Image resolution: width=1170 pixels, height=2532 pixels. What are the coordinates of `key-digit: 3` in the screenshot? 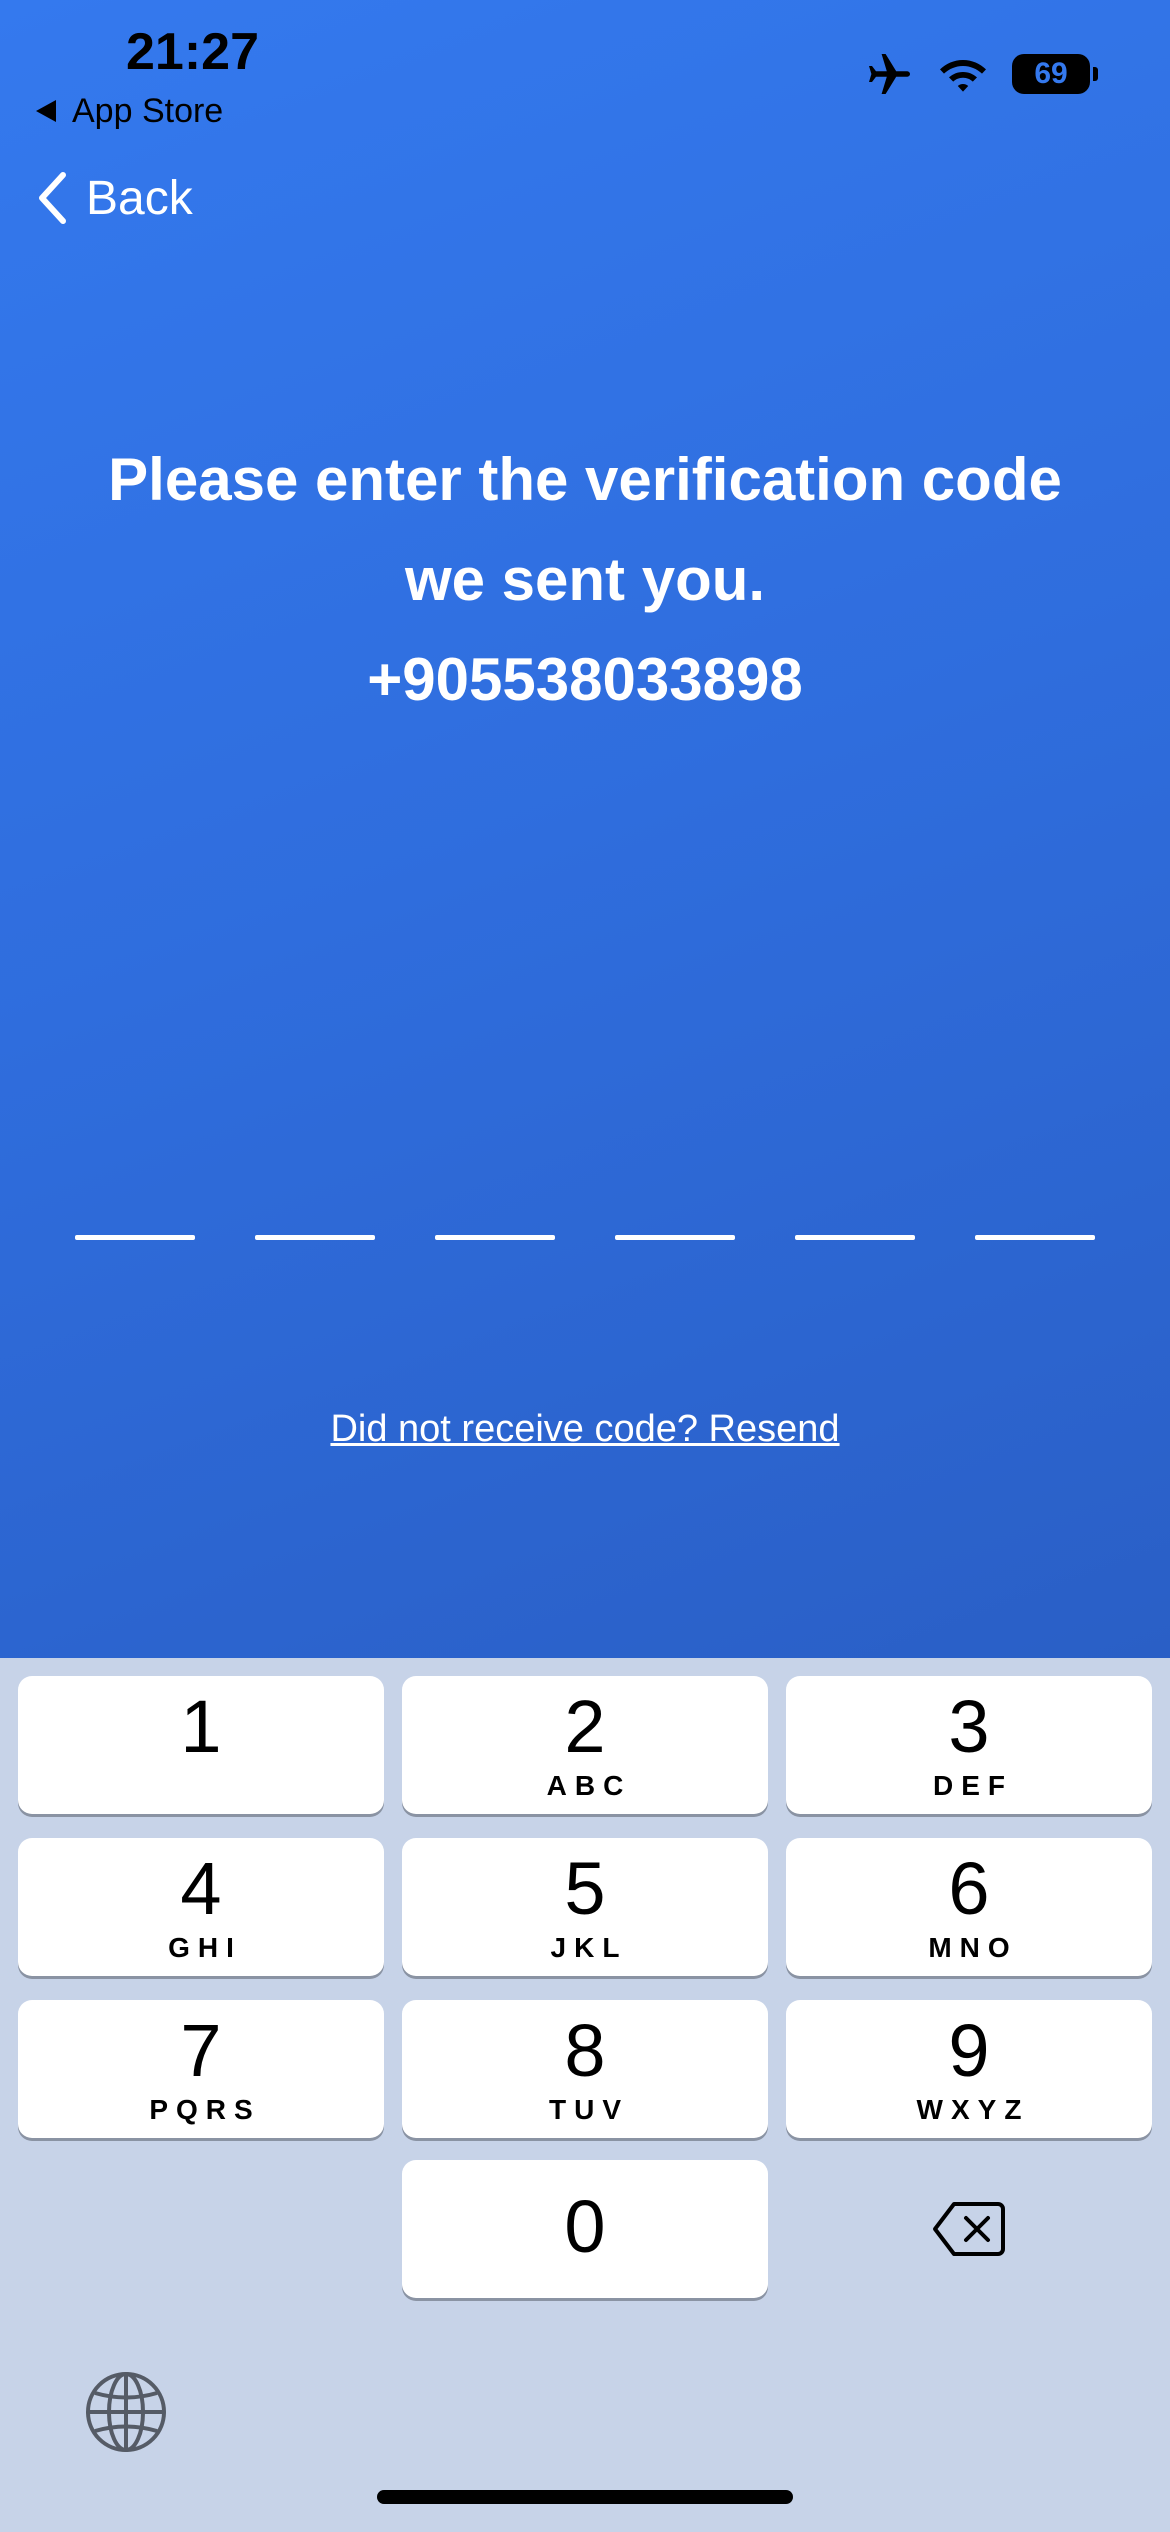 It's located at (969, 1726).